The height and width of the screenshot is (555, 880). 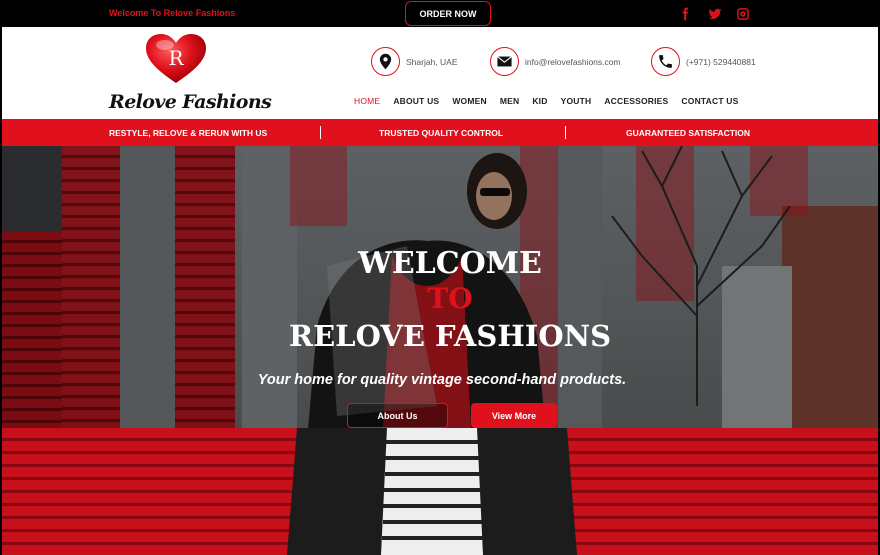 I want to click on location-text: Sharjah, UAE, so click(x=432, y=61).